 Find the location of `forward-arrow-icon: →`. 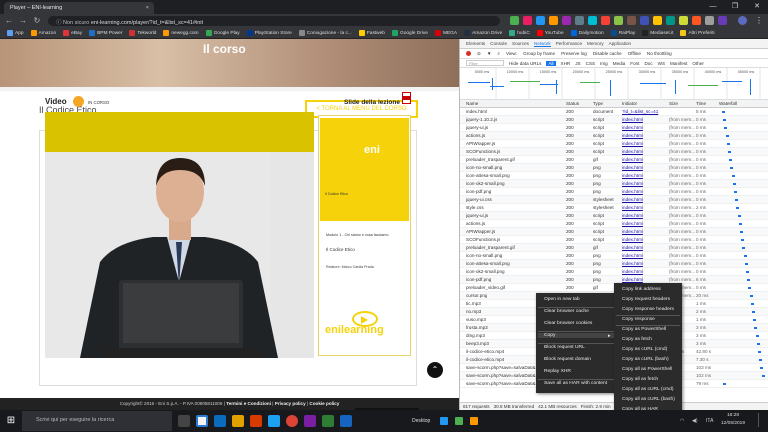

forward-arrow-icon: → is located at coordinates (23, 21).